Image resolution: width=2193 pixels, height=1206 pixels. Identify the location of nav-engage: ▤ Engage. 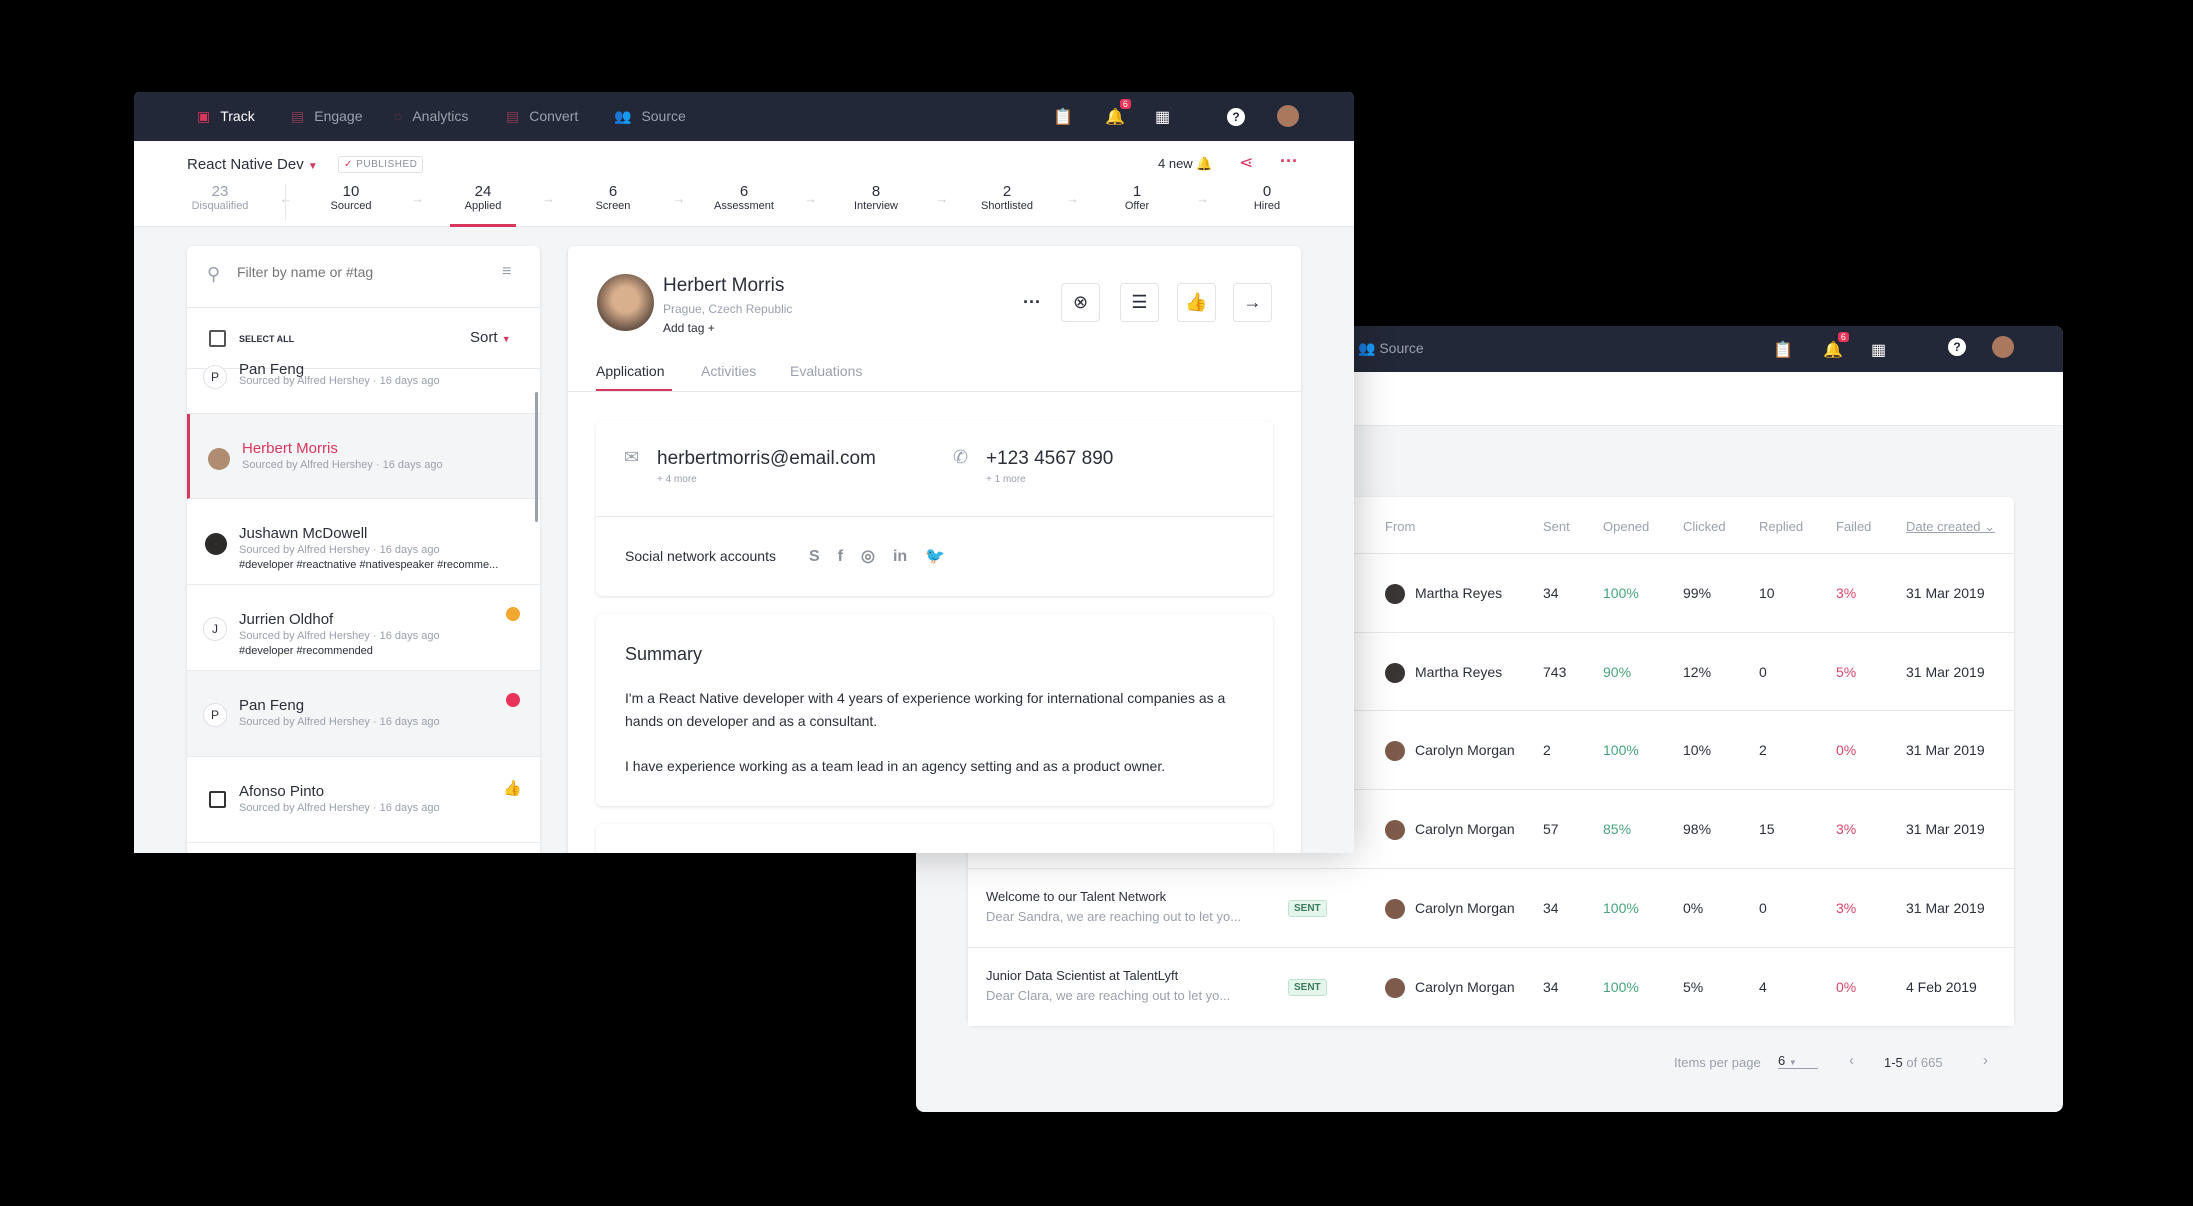
(327, 116).